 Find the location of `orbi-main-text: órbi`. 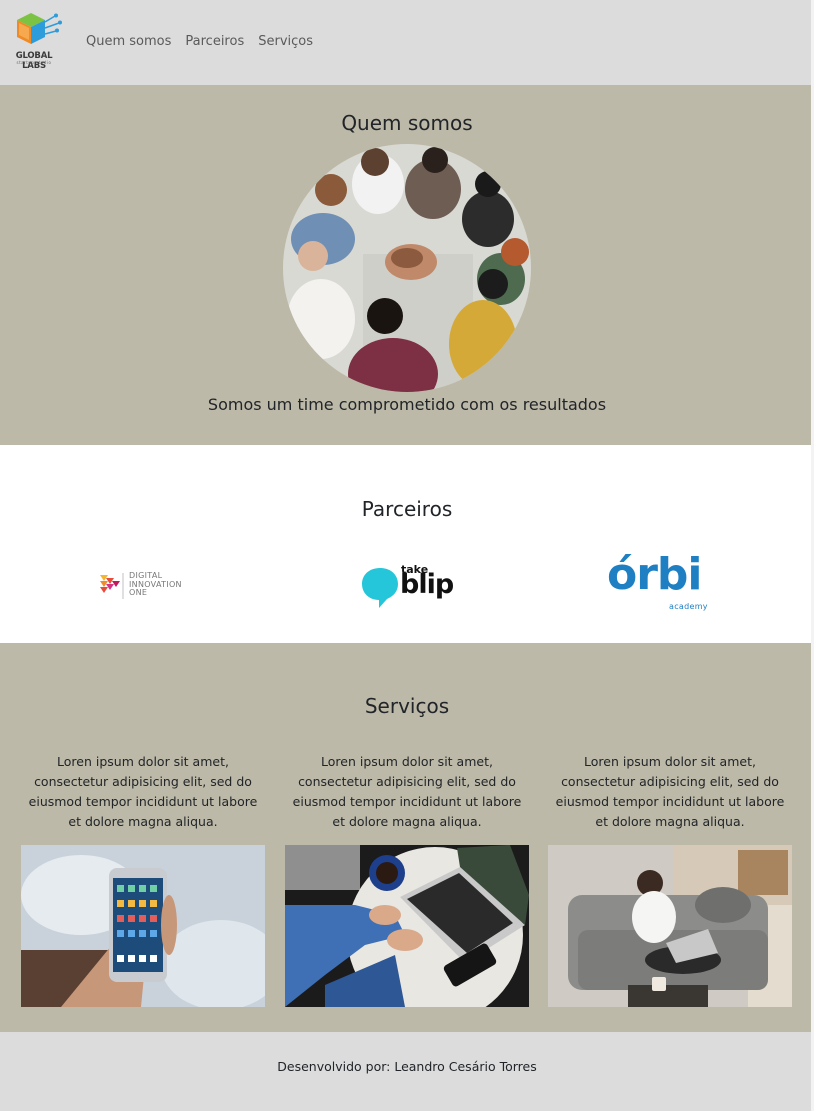

orbi-main-text: órbi is located at coordinates (655, 574).